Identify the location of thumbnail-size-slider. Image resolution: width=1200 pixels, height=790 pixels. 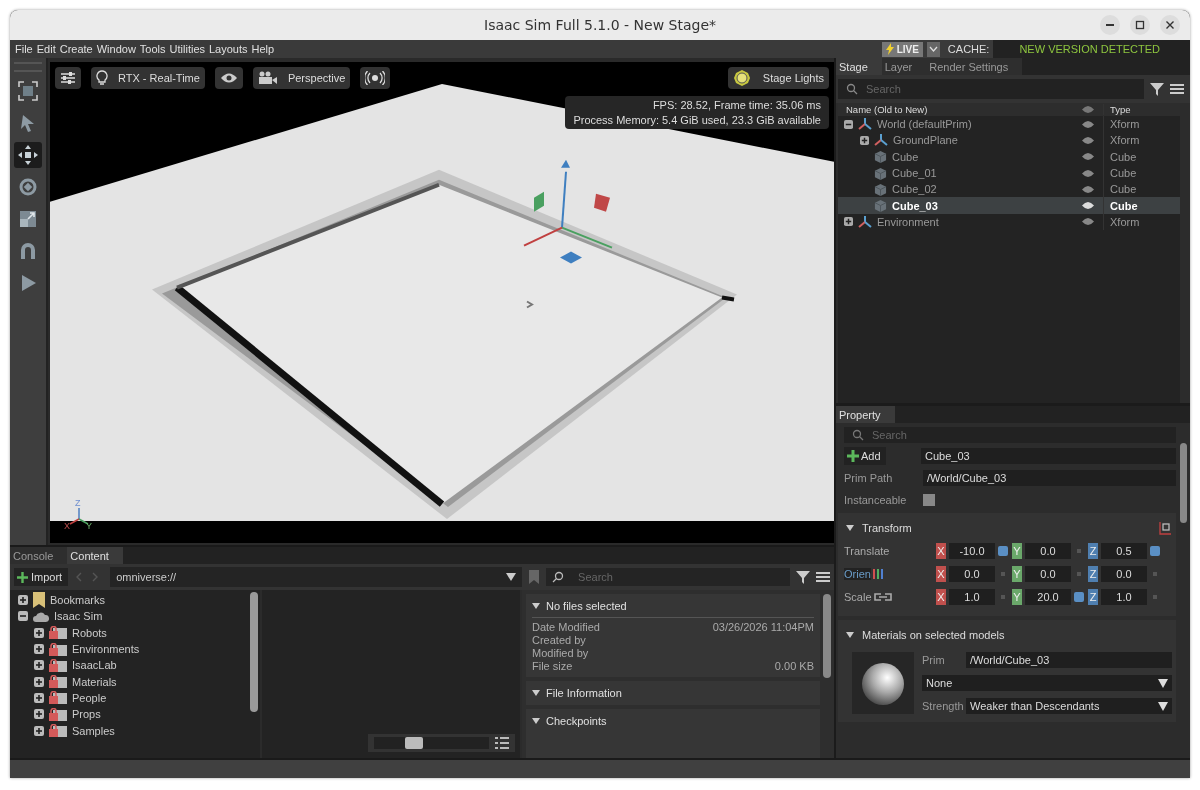
(431, 743).